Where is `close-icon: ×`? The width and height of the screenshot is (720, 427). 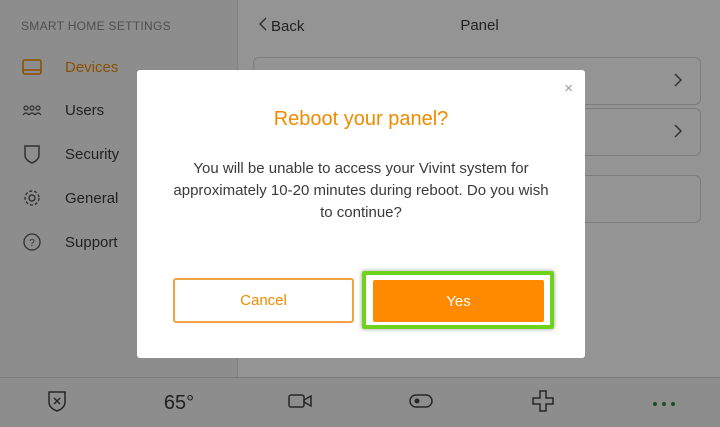
close-icon: × is located at coordinates (568, 88).